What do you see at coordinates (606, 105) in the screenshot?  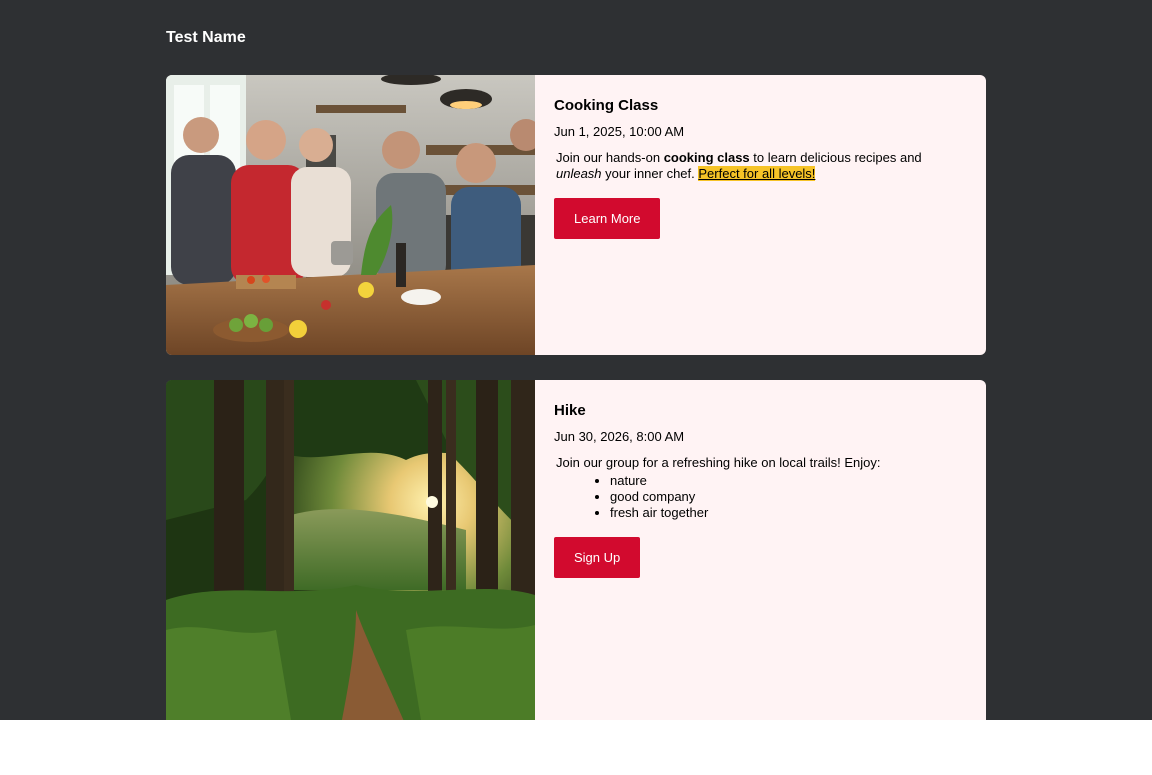 I see `event-title: Cooking Class` at bounding box center [606, 105].